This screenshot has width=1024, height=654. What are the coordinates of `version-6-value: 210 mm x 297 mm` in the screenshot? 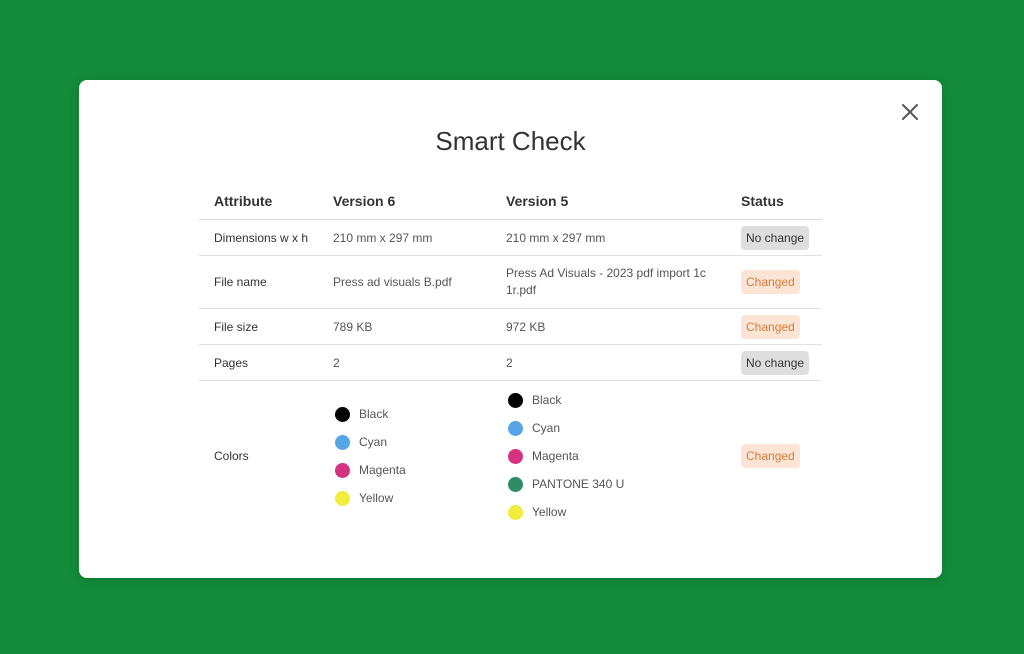 It's located at (383, 237).